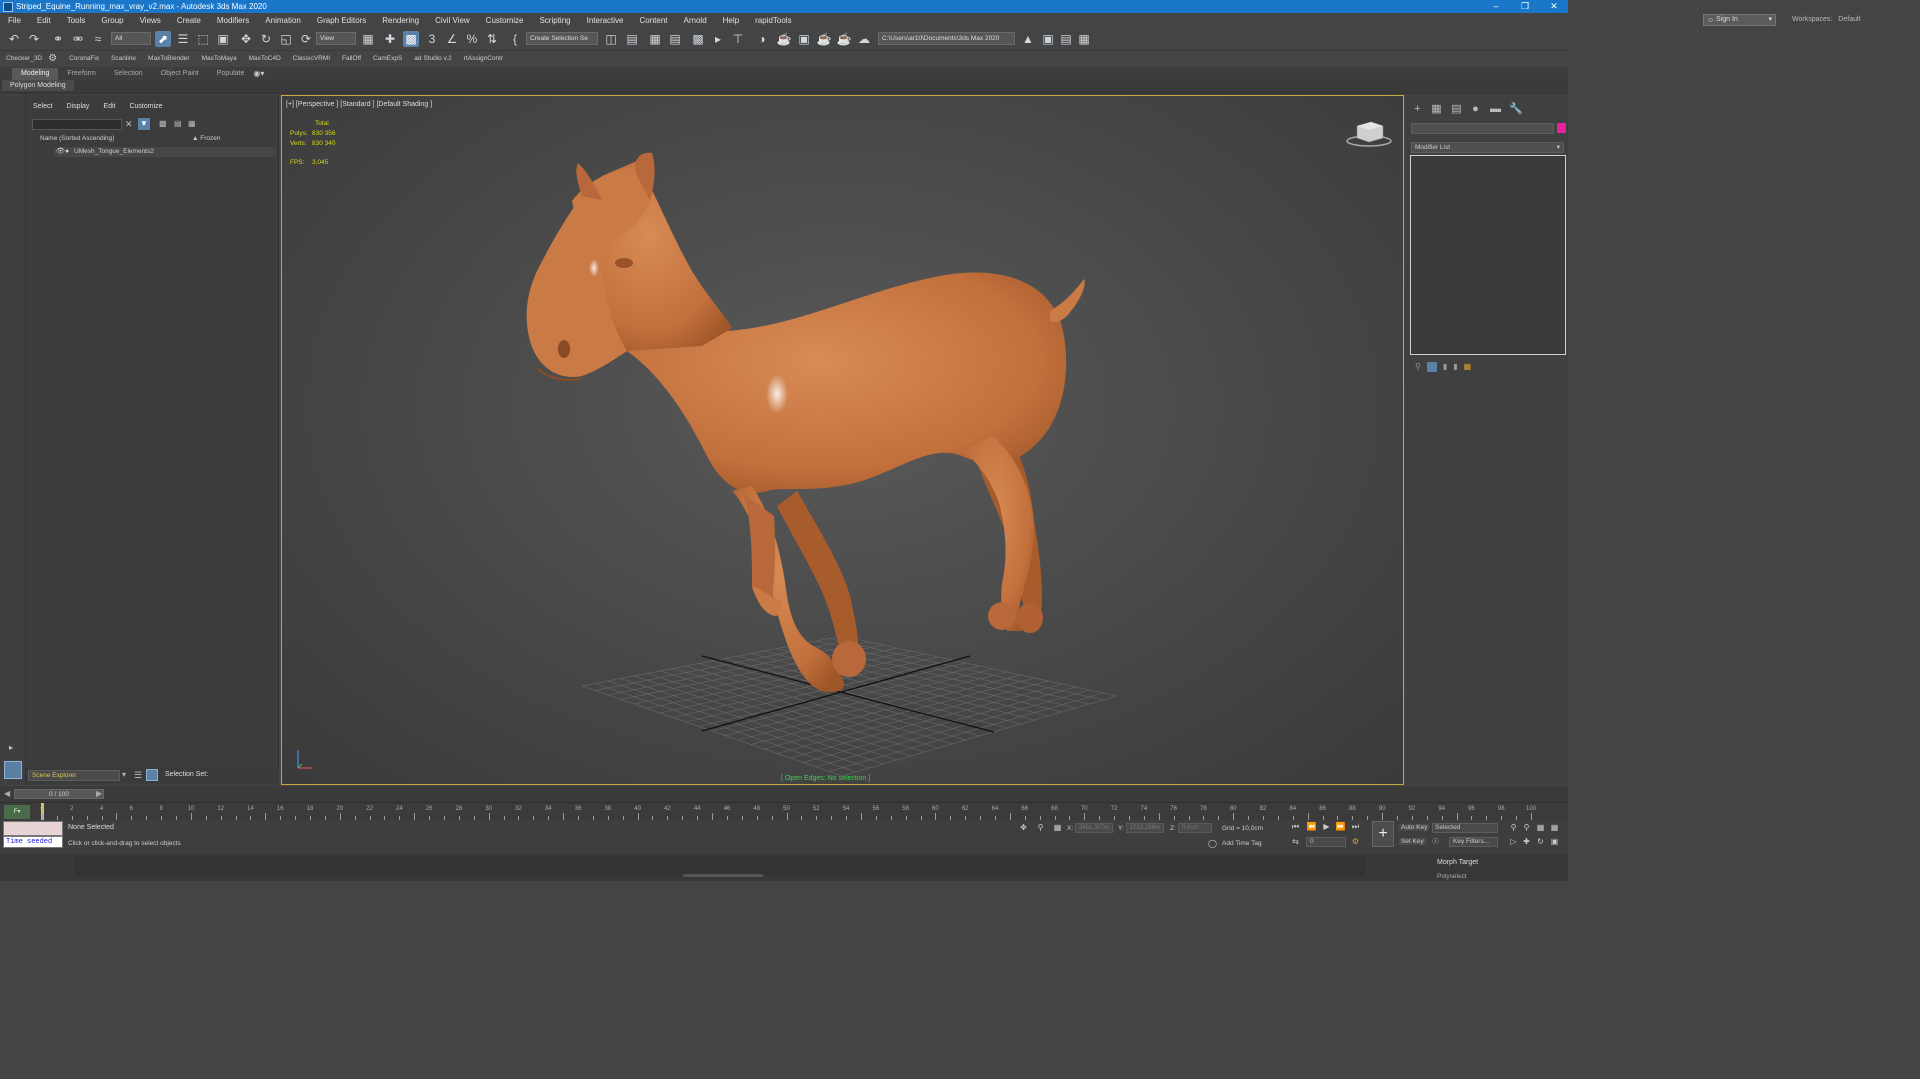 This screenshot has width=1920, height=1079. What do you see at coordinates (1417, 109) in the screenshot?
I see `create-tab-icon: +` at bounding box center [1417, 109].